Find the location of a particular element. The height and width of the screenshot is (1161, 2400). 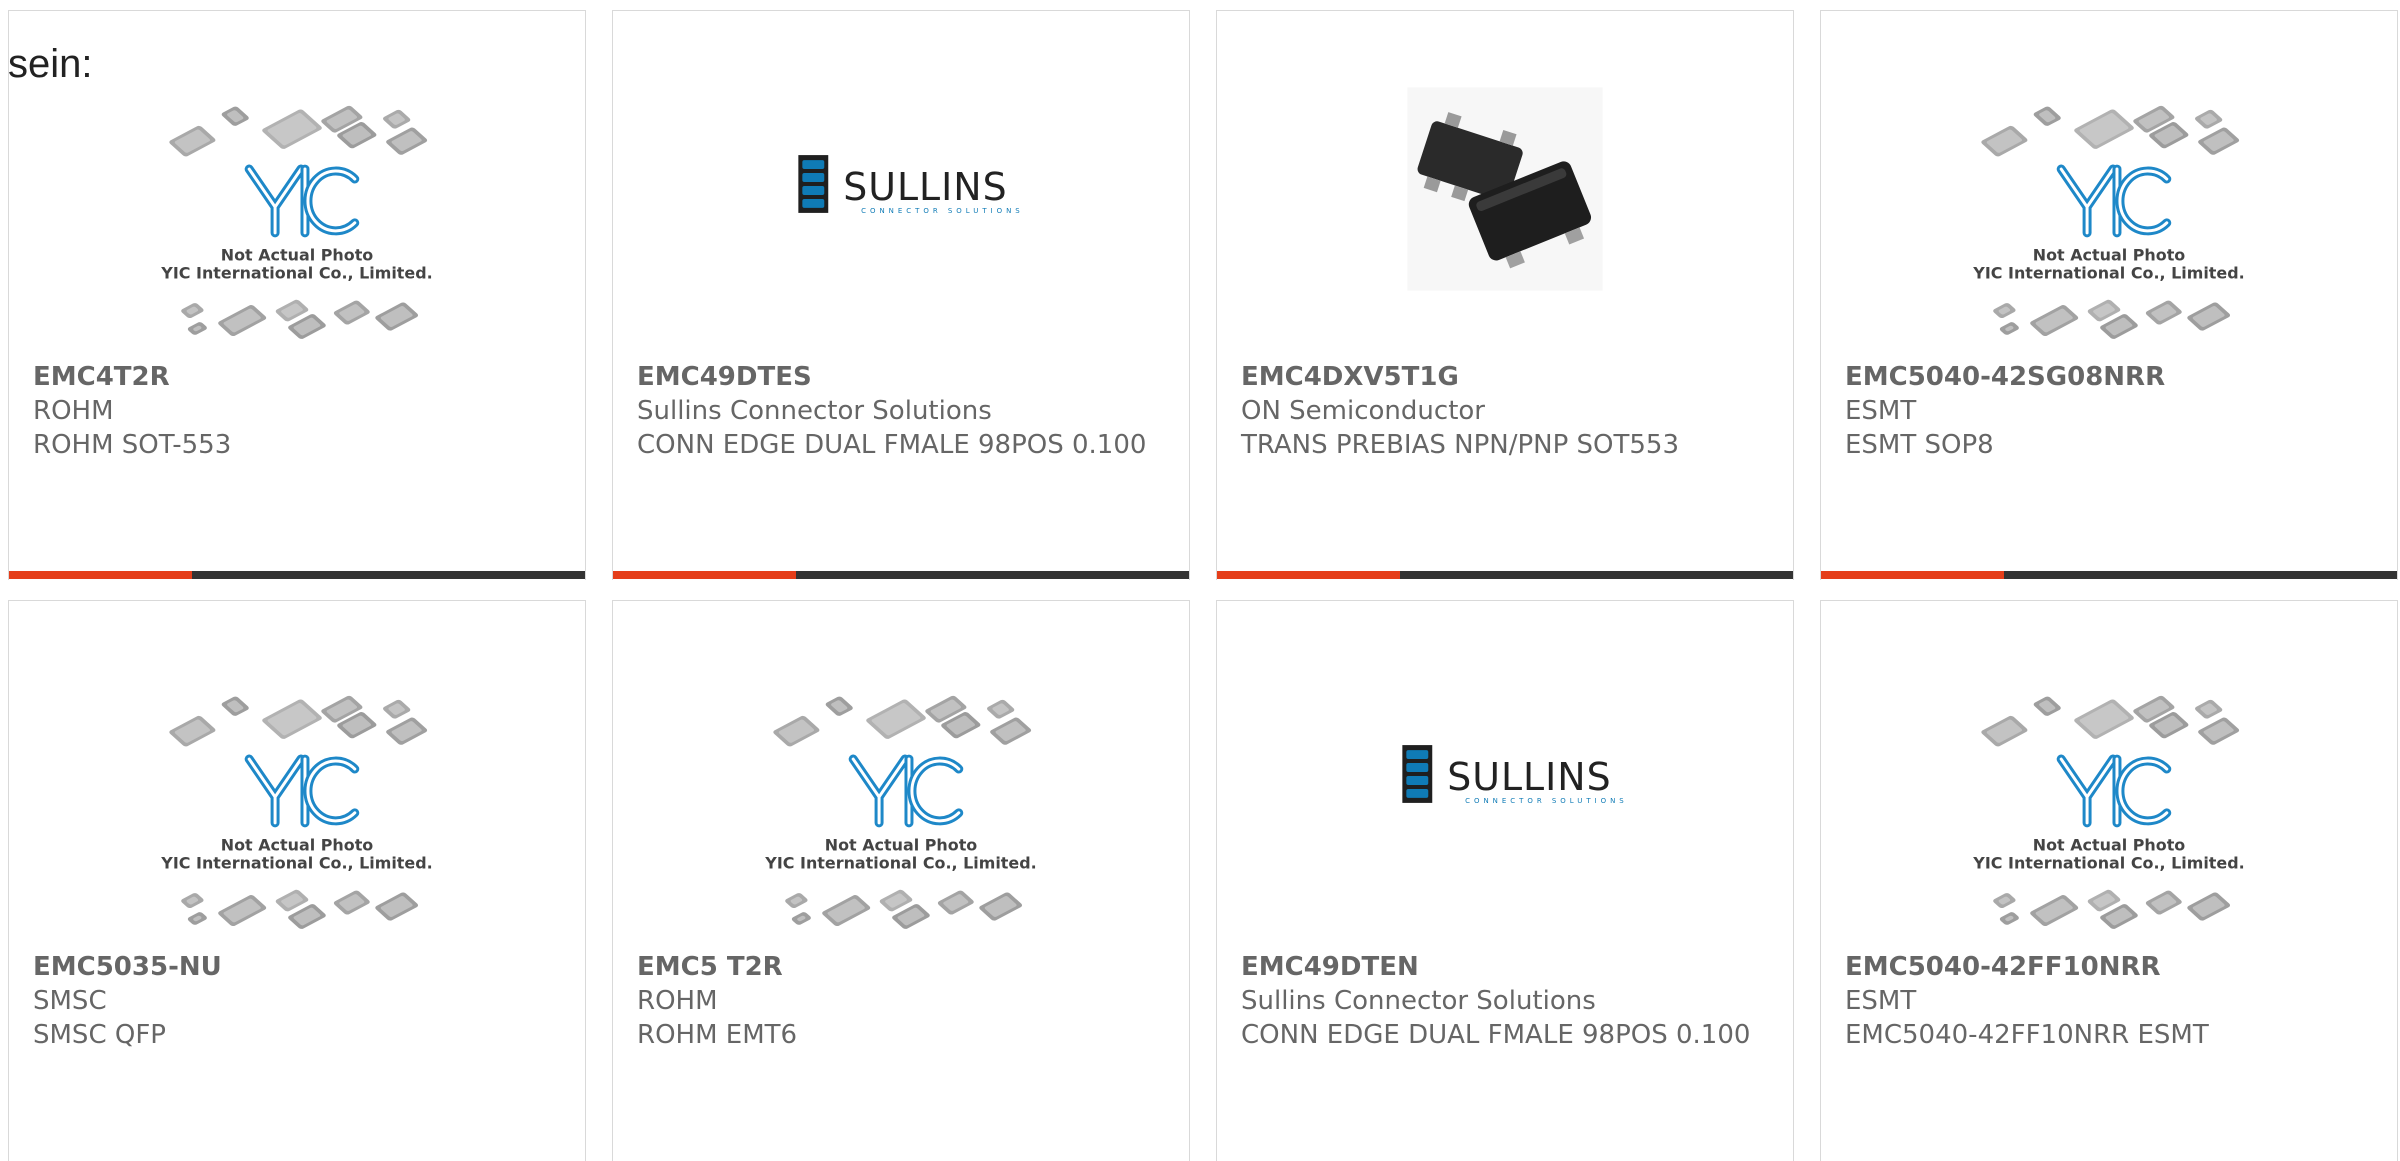

heading-fragment: sein: is located at coordinates (50, 64).